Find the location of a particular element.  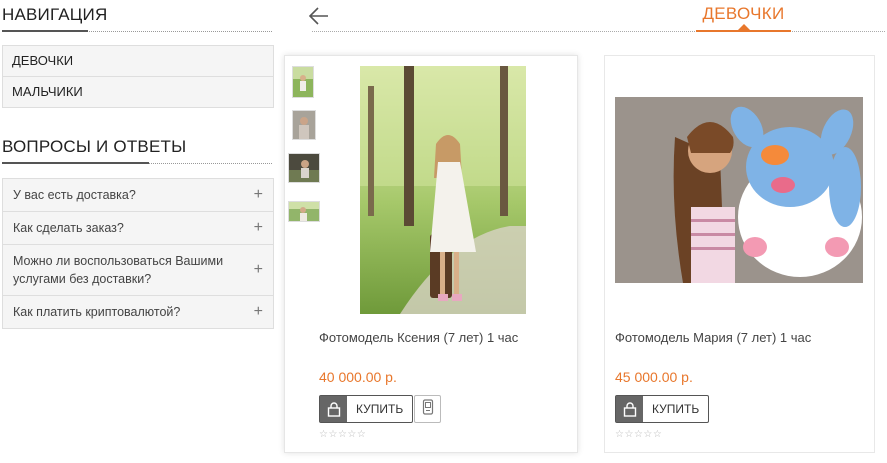

product-name: Фотомодель Мария (7 лет) 1 час is located at coordinates (713, 337).